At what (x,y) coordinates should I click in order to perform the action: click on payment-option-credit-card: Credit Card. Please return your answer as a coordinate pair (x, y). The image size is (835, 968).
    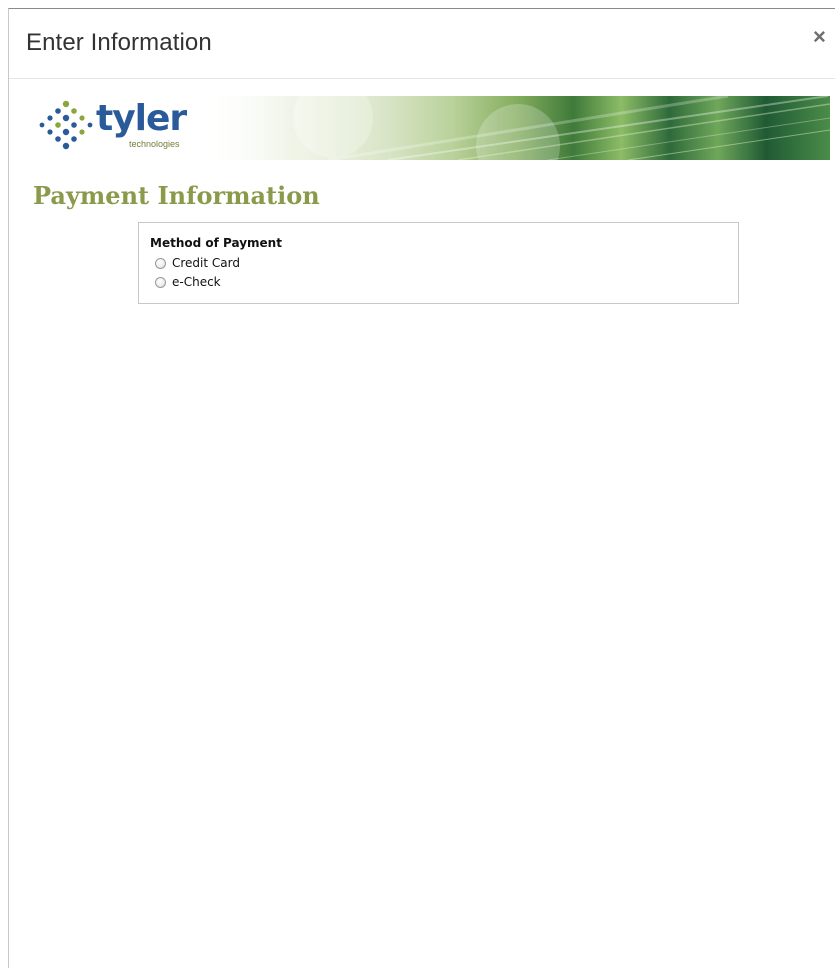
    Looking at the image, I should click on (197, 263).